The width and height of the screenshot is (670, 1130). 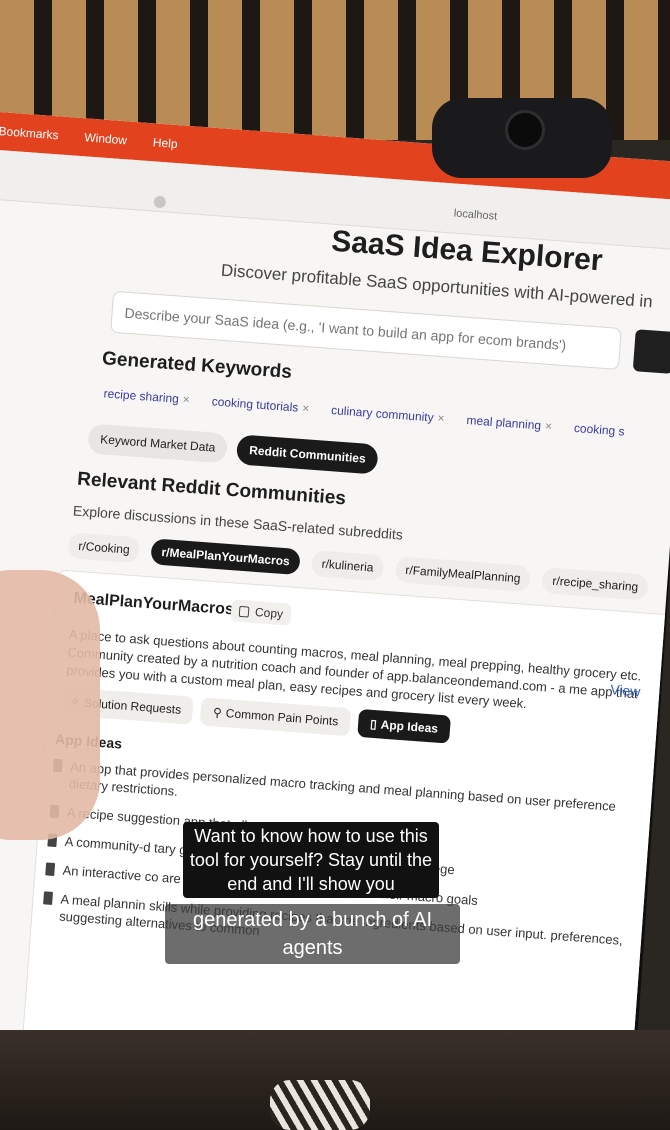 What do you see at coordinates (347, 566) in the screenshot?
I see `subreddit-chip: r/kulineria` at bounding box center [347, 566].